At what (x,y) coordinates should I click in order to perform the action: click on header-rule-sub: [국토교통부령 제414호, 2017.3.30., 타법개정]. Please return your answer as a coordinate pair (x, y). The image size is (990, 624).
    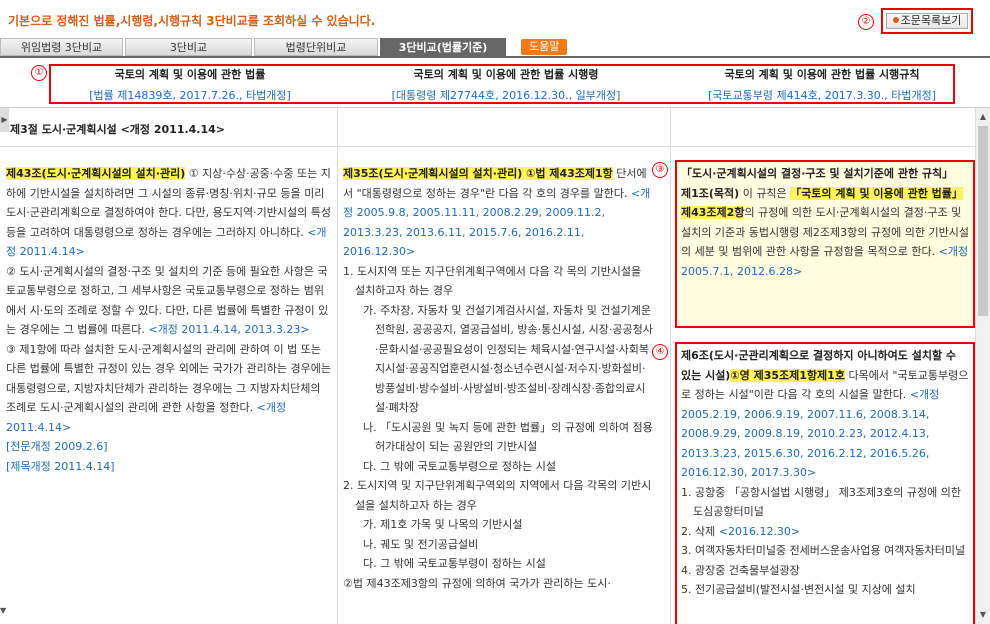
    Looking at the image, I should click on (822, 95).